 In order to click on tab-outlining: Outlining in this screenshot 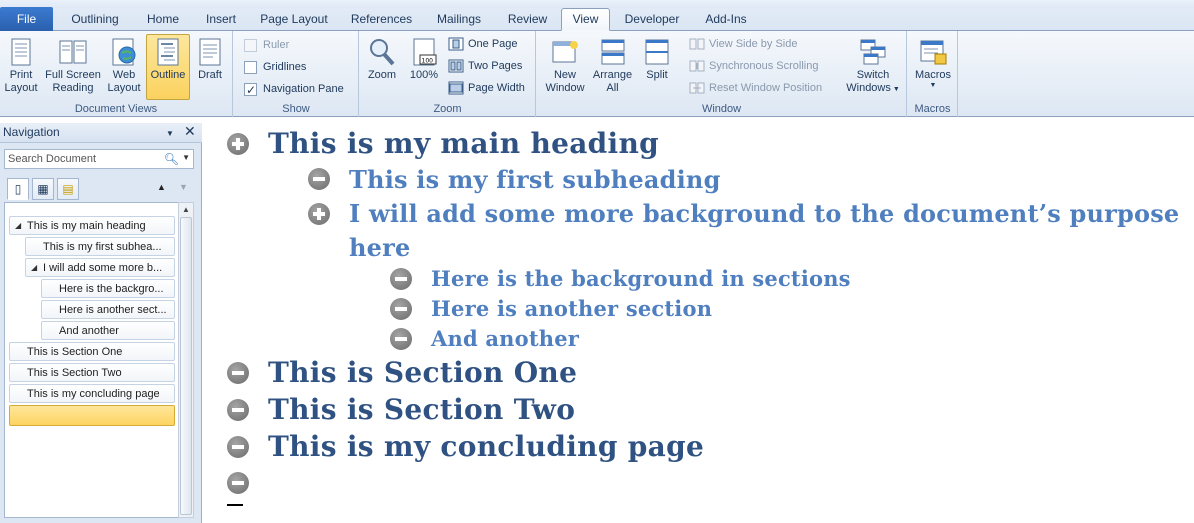, I will do `click(95, 20)`.